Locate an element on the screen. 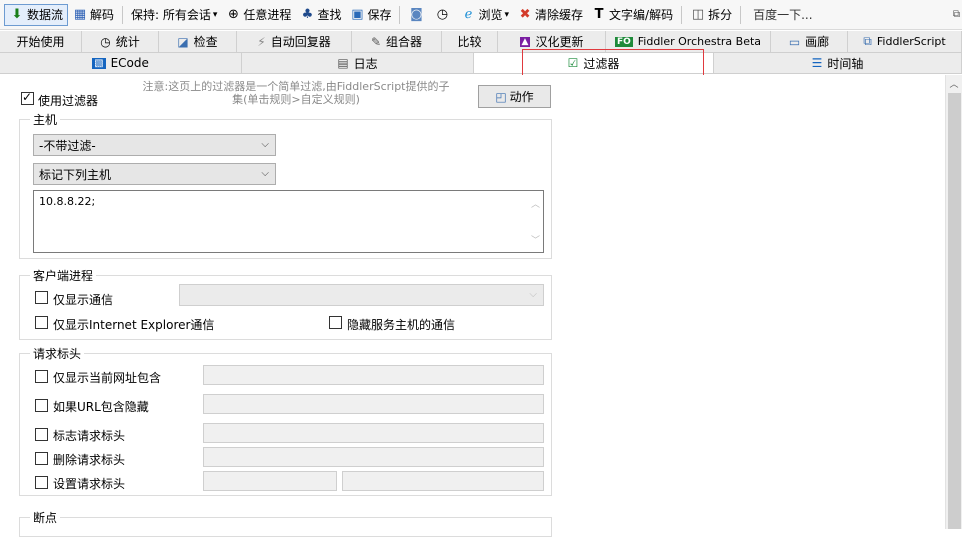 This screenshot has height=537, width=962. tab-label: FiddlerScript is located at coordinates (911, 41).